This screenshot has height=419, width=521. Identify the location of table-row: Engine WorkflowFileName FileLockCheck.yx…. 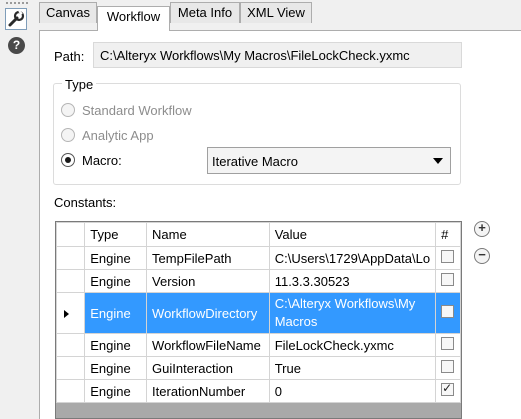
(258, 345).